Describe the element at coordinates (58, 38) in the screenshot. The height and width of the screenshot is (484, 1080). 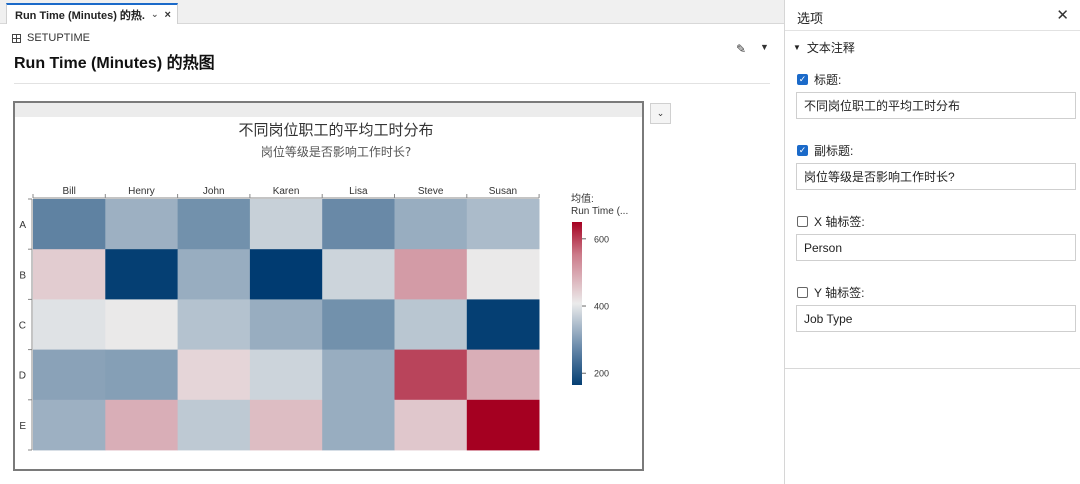
I see `breadcrumb-text: SETUPTIME` at that location.